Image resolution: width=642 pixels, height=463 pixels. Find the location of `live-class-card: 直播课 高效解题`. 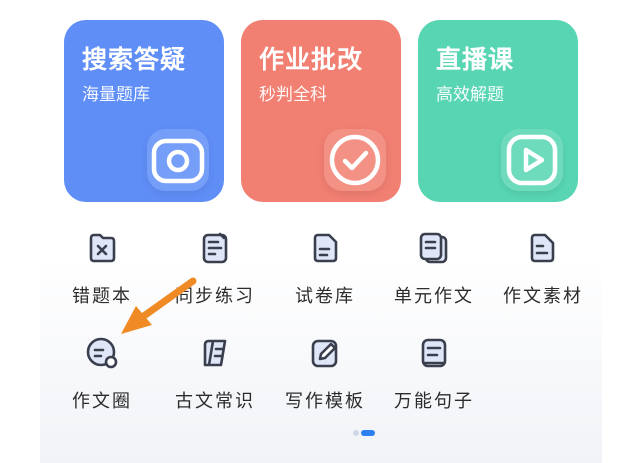

live-class-card: 直播课 高效解题 is located at coordinates (498, 111).